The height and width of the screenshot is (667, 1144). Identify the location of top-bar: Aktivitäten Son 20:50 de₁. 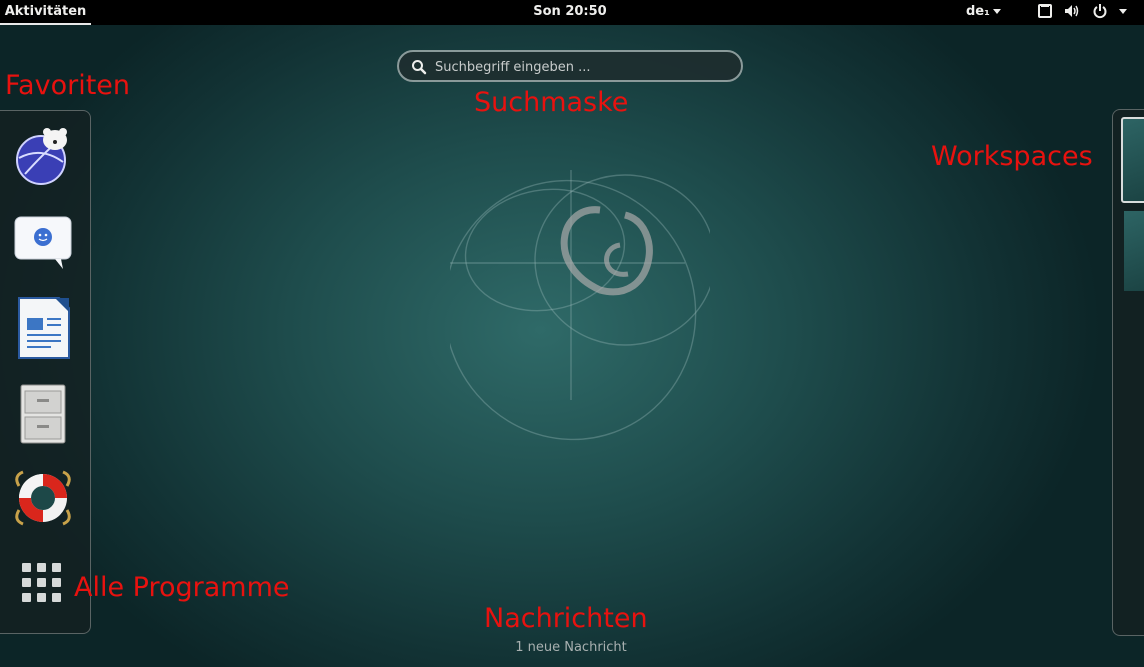
(572, 12).